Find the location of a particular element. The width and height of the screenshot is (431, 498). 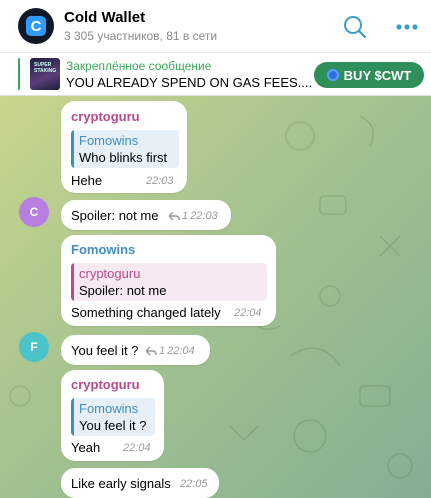

pinned-title: Закреплённое сообщение is located at coordinates (139, 66).